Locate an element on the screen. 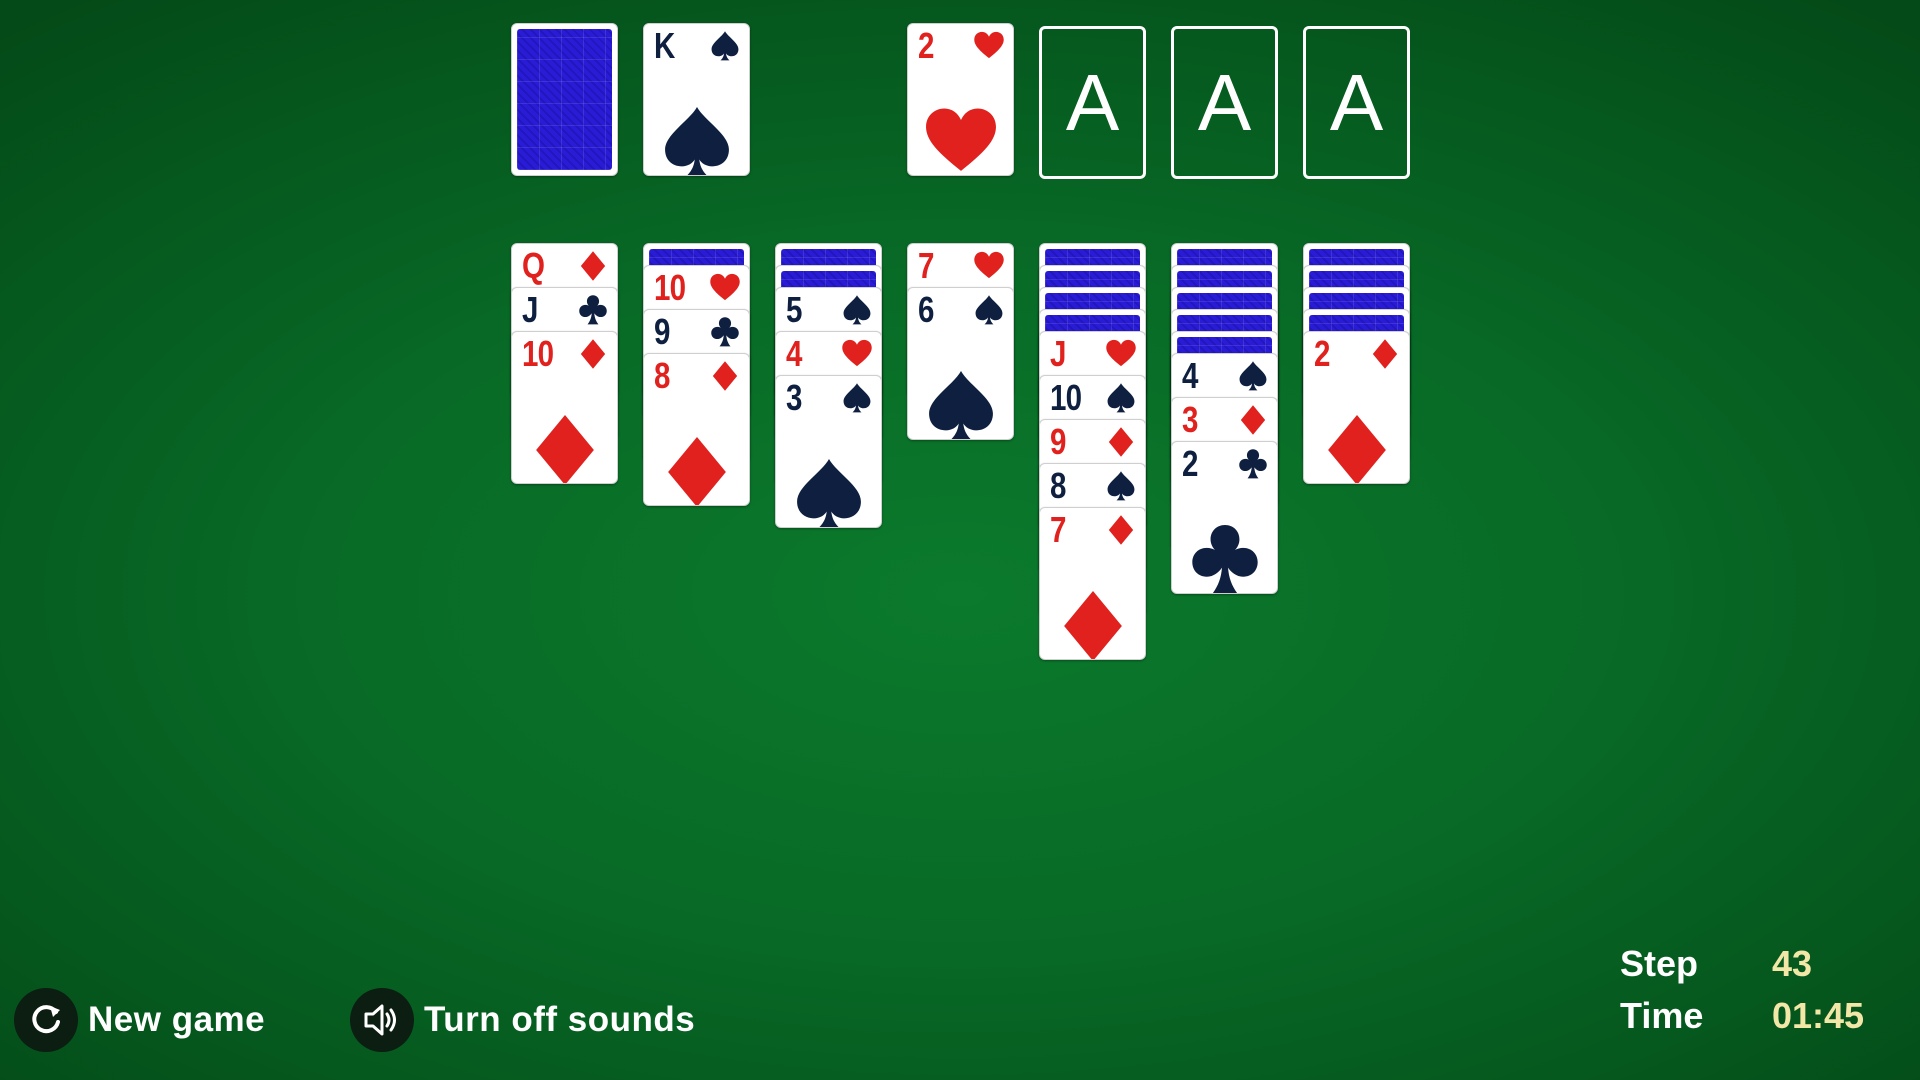 This screenshot has height=1080, width=1920. club-pip-icon is located at coordinates (1224, 559).